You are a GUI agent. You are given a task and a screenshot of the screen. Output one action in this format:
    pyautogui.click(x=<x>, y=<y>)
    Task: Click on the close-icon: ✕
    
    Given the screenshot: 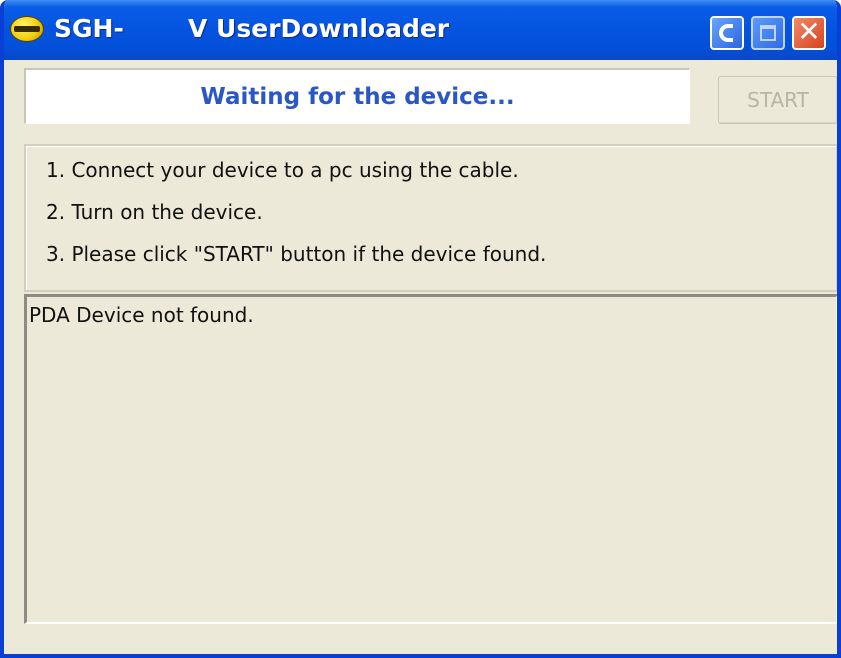 What is the action you would take?
    pyautogui.click(x=809, y=31)
    